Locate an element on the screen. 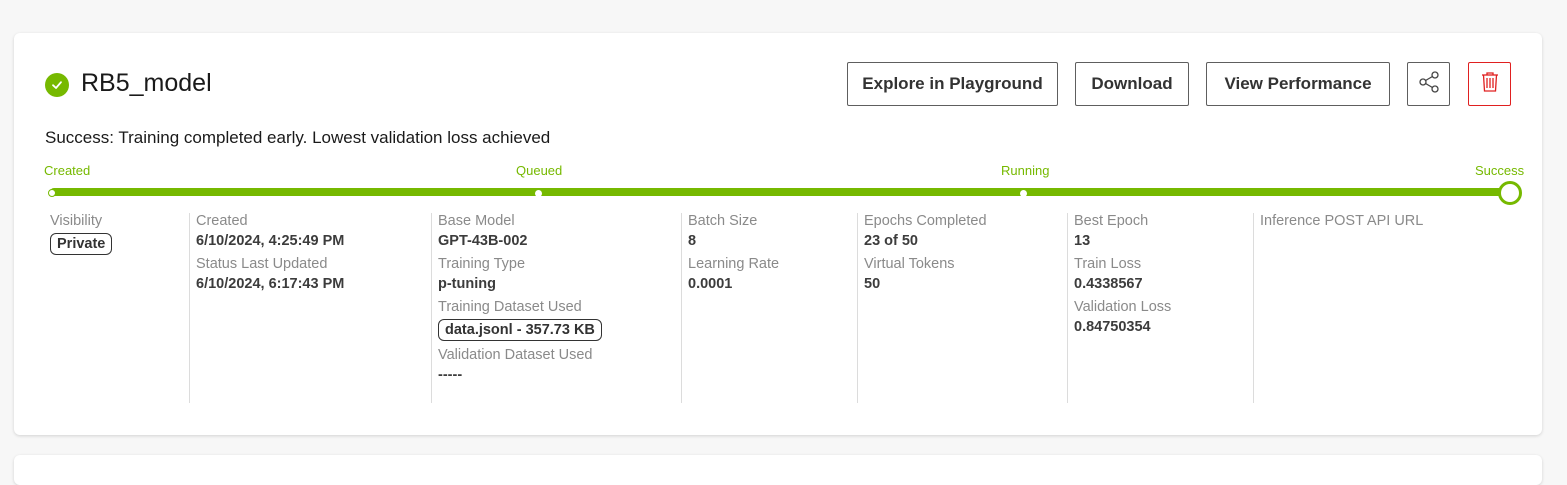 This screenshot has width=1567, height=485. trash-icon is located at coordinates (1490, 84).